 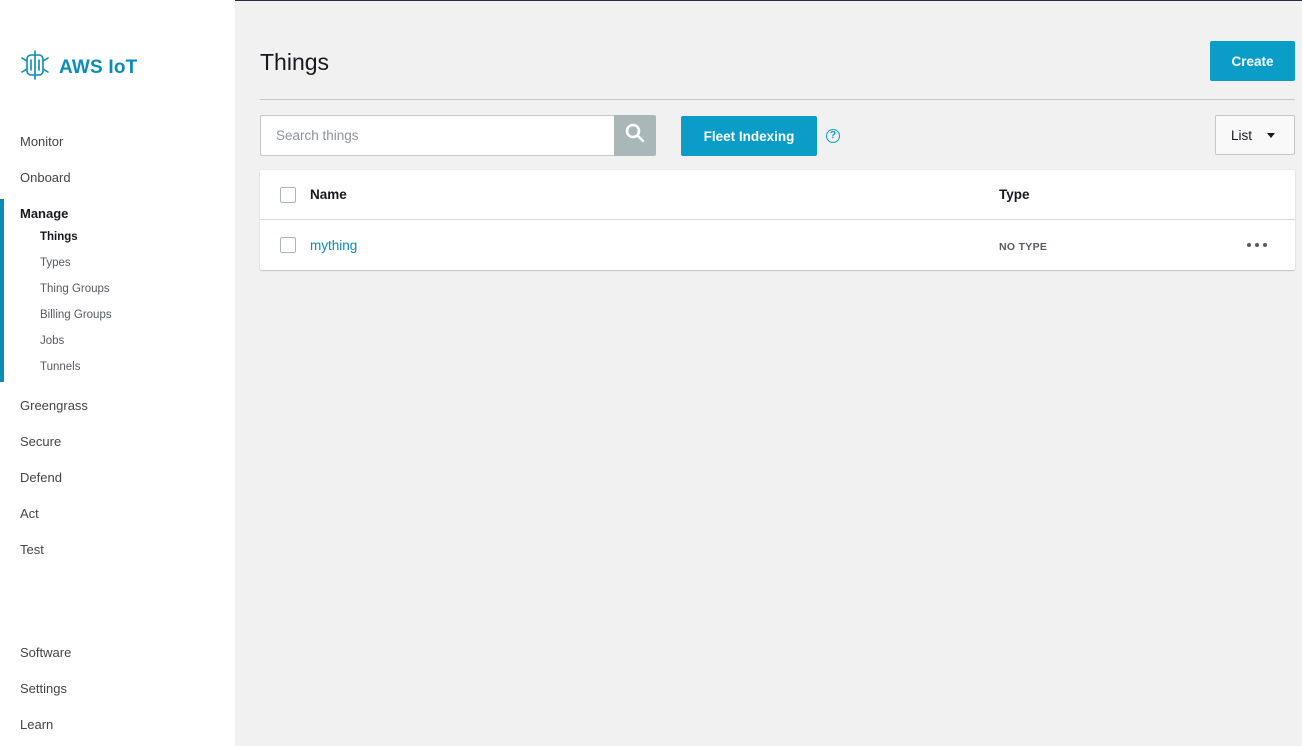 I want to click on sidebar-item-defend: Defend, so click(x=41, y=477).